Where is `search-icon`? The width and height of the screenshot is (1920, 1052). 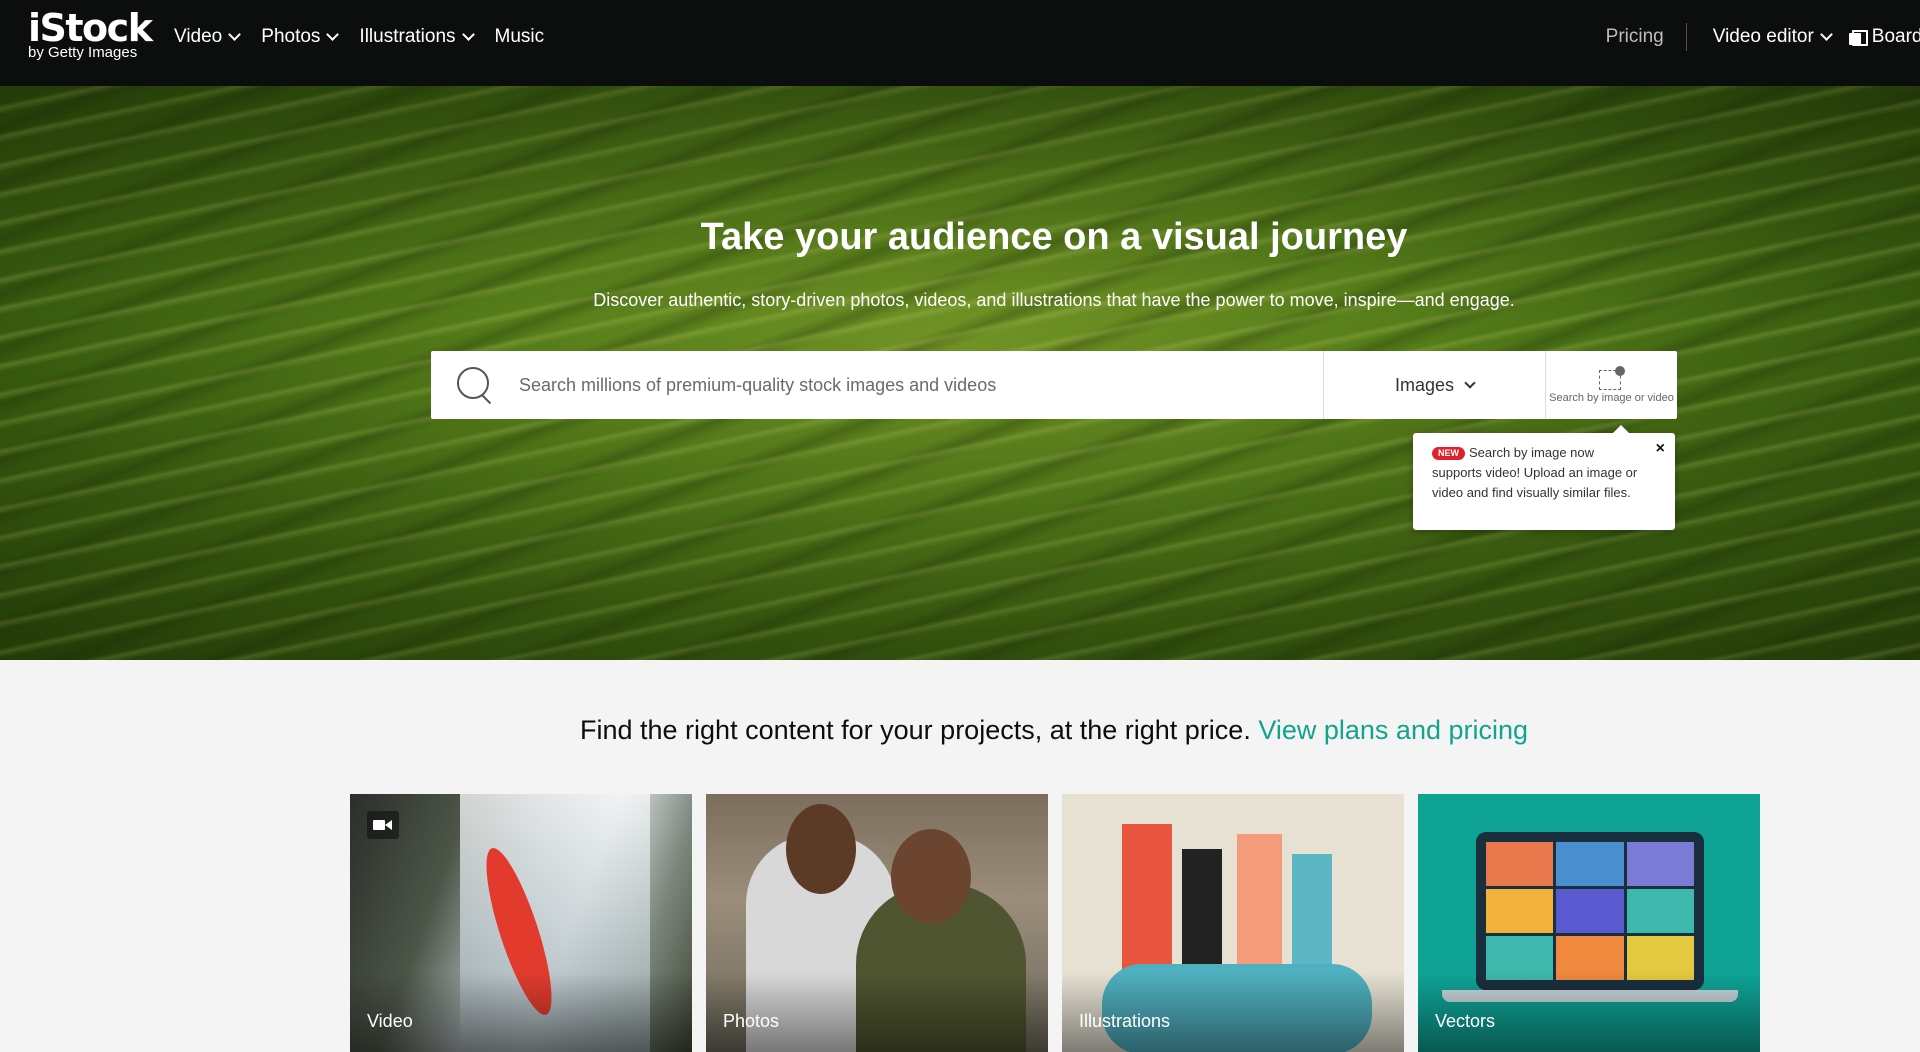 search-icon is located at coordinates (475, 385).